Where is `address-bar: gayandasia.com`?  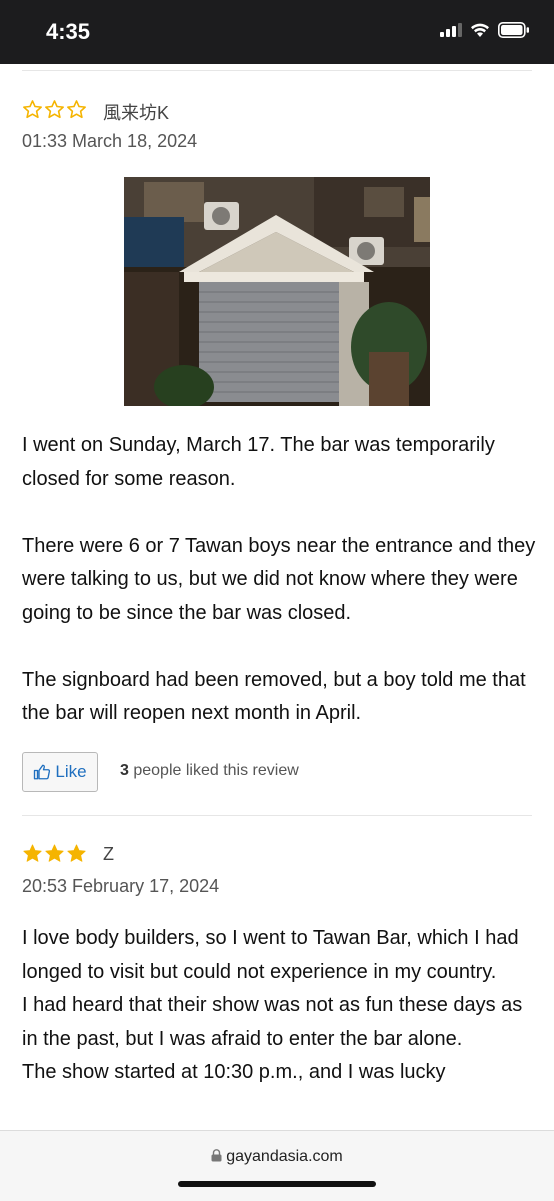 address-bar: gayandasia.com is located at coordinates (277, 1157).